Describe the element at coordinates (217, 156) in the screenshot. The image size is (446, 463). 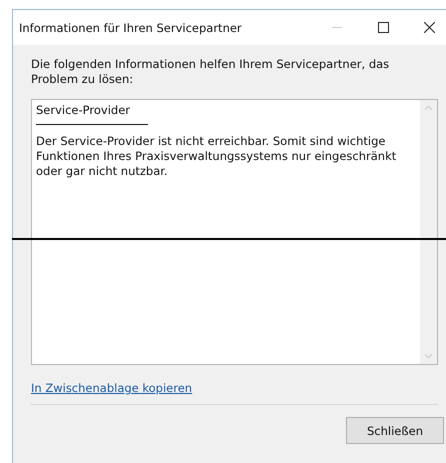
I see `details-message: Der Service-Provider ist nicht erreichbar. Somit sind wichtige Funktionen Ihres Praxisverwaltungssystems nur eingeschränkt oder gar nicht nutzbar.` at that location.